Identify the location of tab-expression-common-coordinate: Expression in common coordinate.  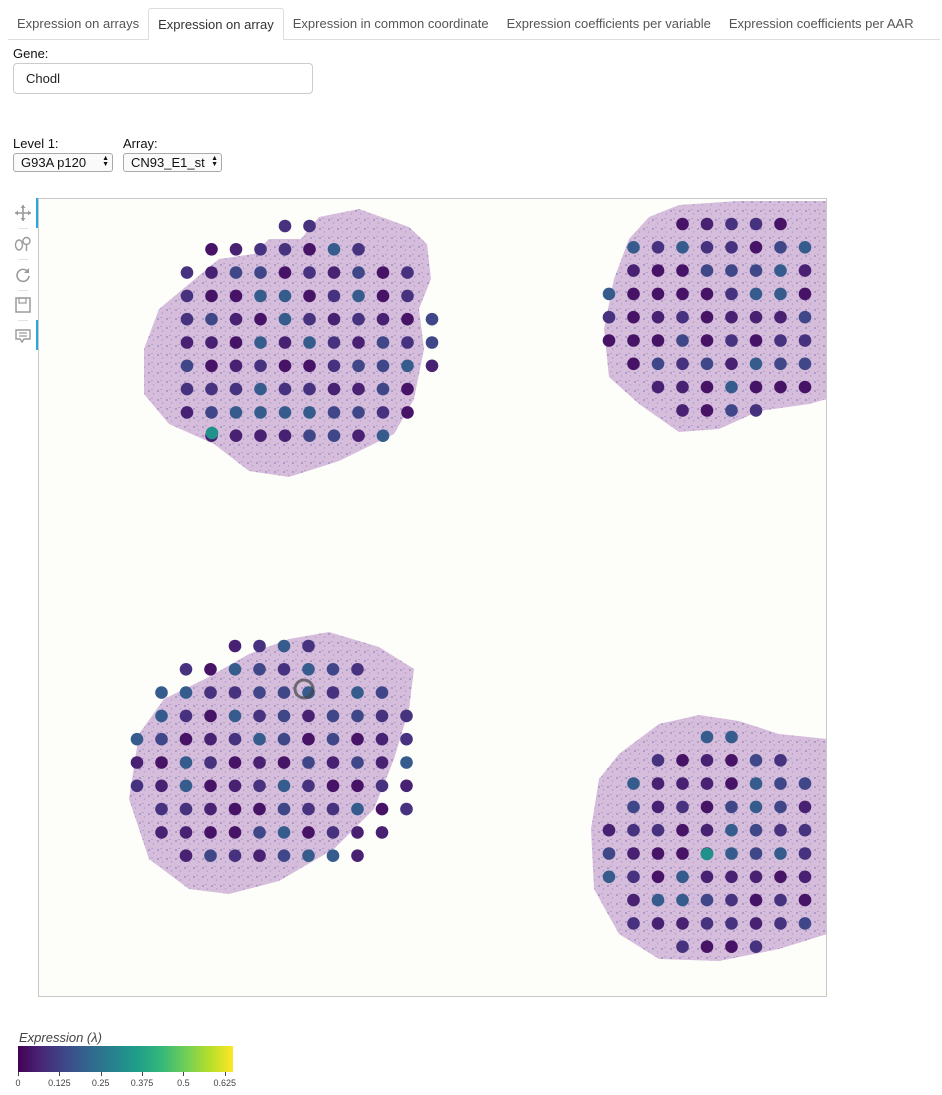
(391, 23).